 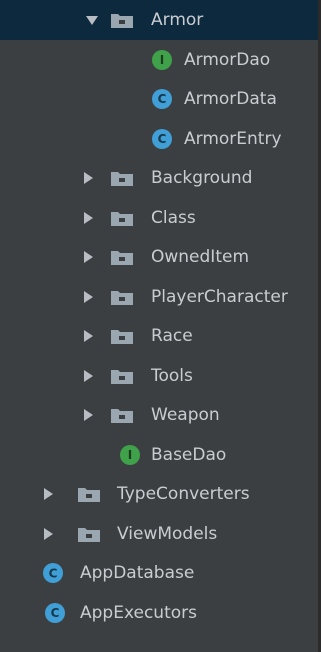 I want to click on tree-node-typeconverters: TypeConverters, so click(x=160, y=495).